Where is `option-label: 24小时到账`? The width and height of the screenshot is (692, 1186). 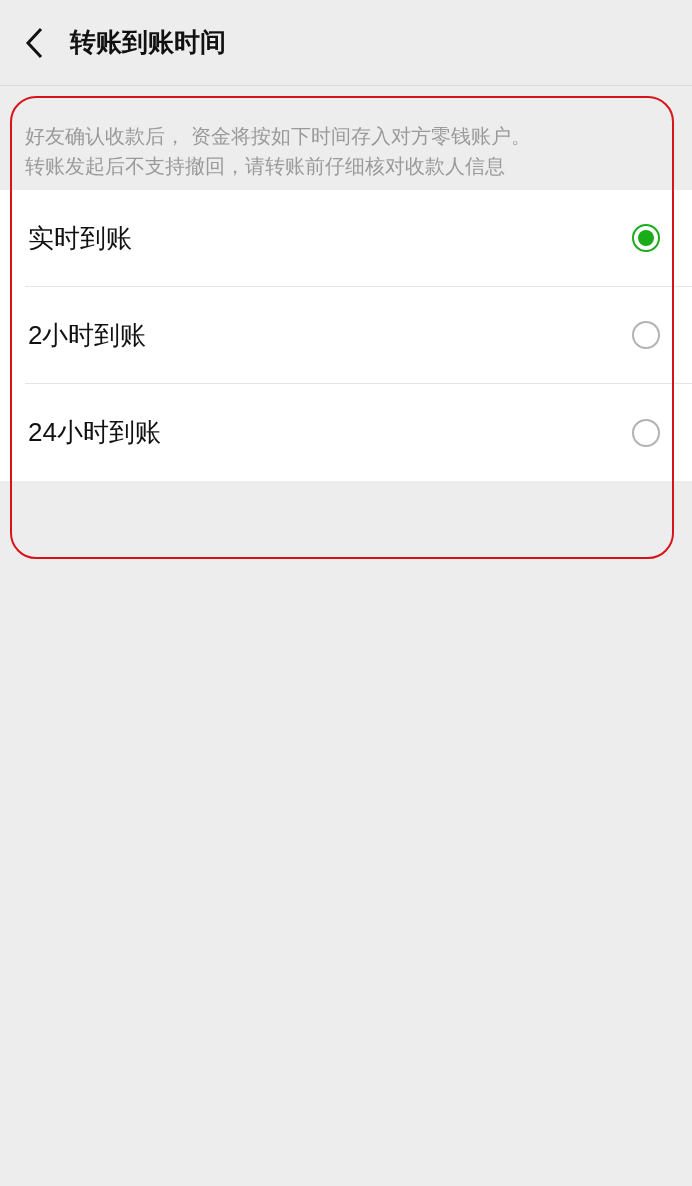
option-label: 24小时到账 is located at coordinates (93, 432).